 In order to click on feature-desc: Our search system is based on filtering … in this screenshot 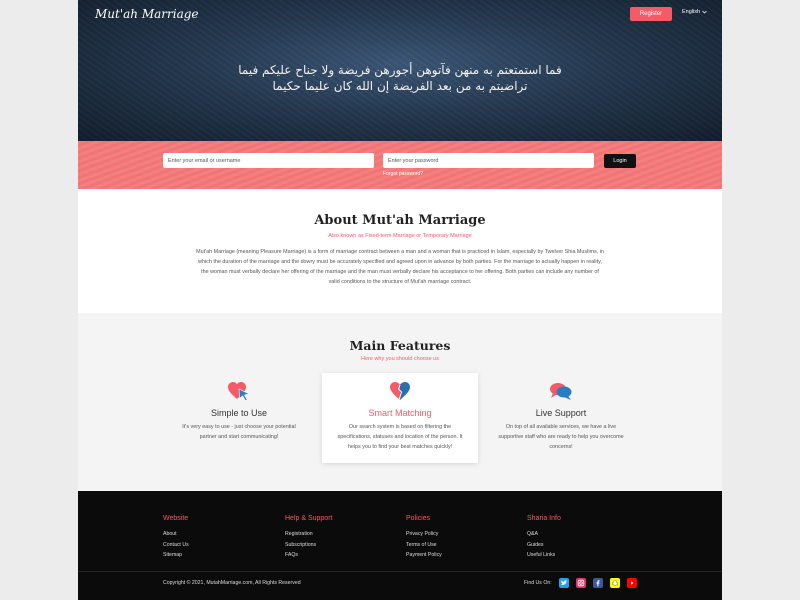, I will do `click(400, 437)`.